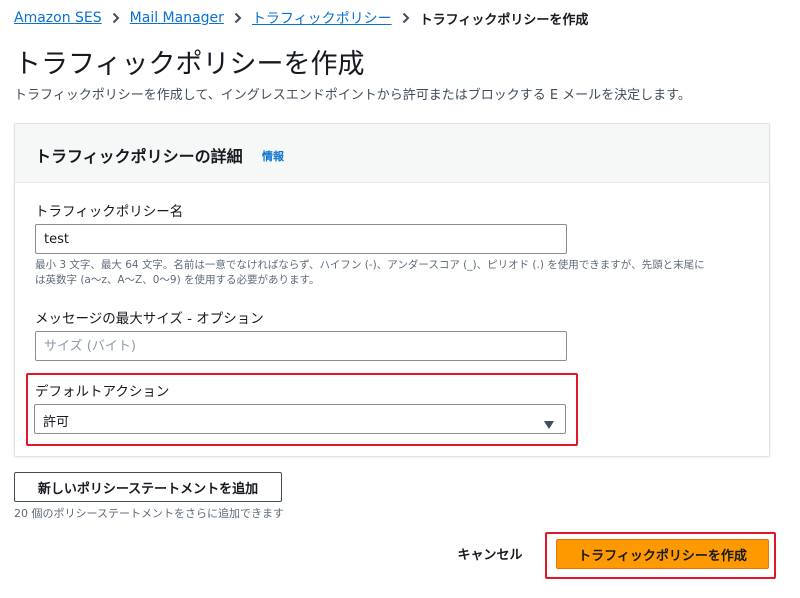 The height and width of the screenshot is (598, 800). Describe the element at coordinates (301, 239) in the screenshot. I see `policy-name-input` at that location.